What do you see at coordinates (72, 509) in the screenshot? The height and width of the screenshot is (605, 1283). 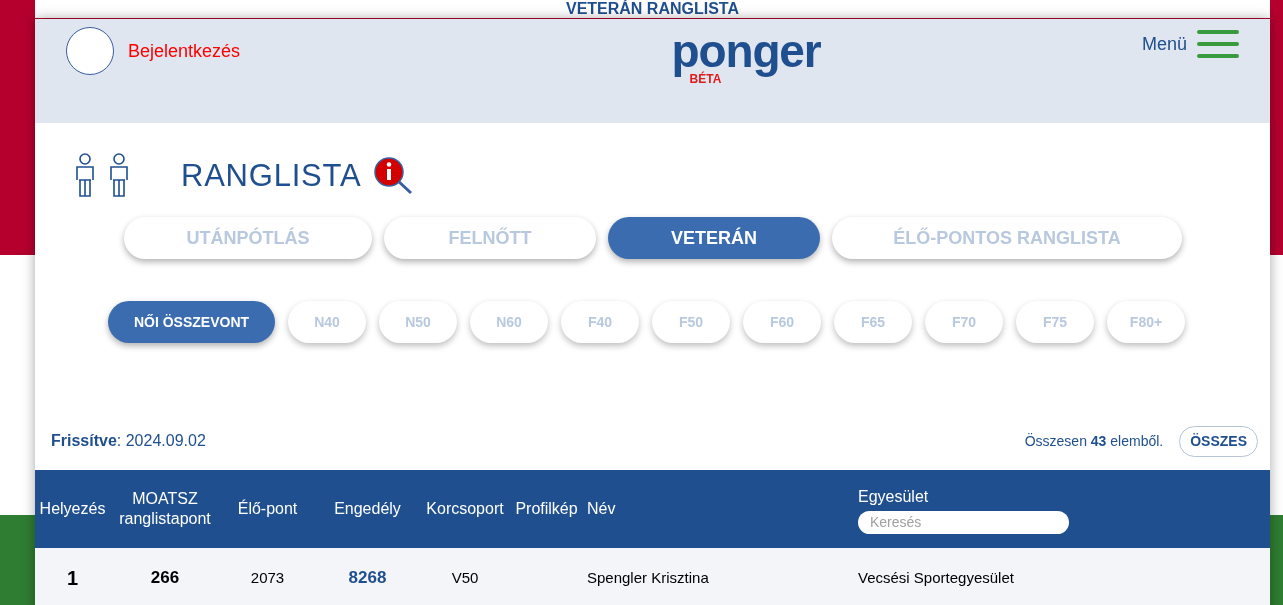 I see `column-header: Helyezés` at bounding box center [72, 509].